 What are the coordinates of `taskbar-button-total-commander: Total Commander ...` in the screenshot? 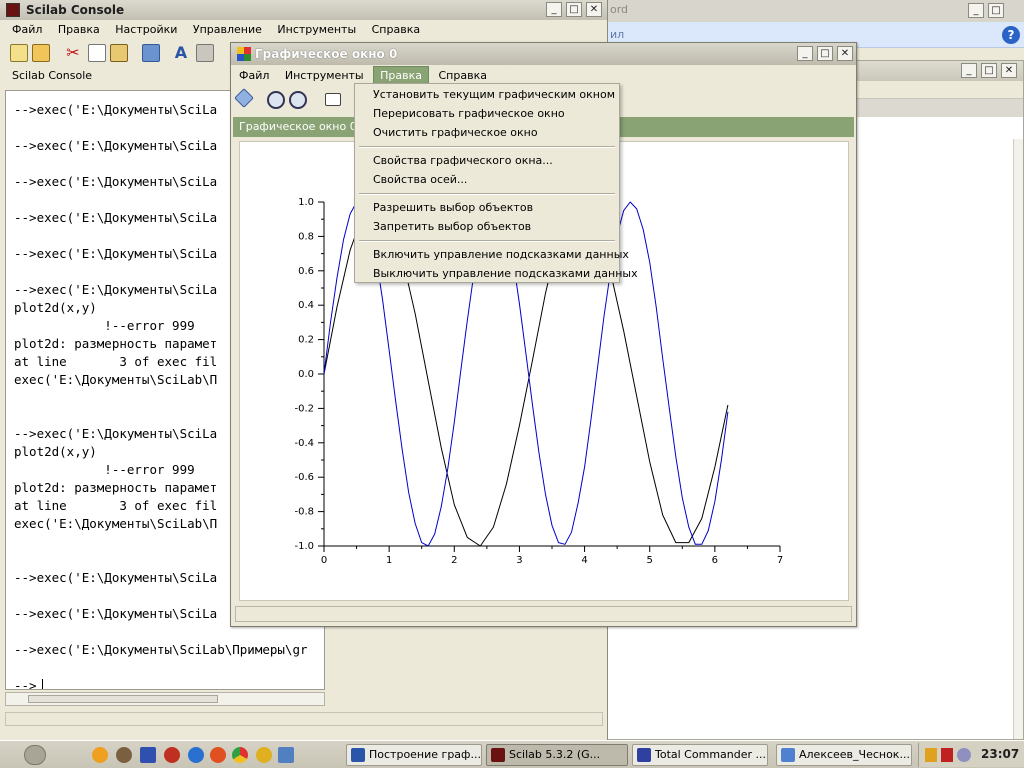 It's located at (700, 755).